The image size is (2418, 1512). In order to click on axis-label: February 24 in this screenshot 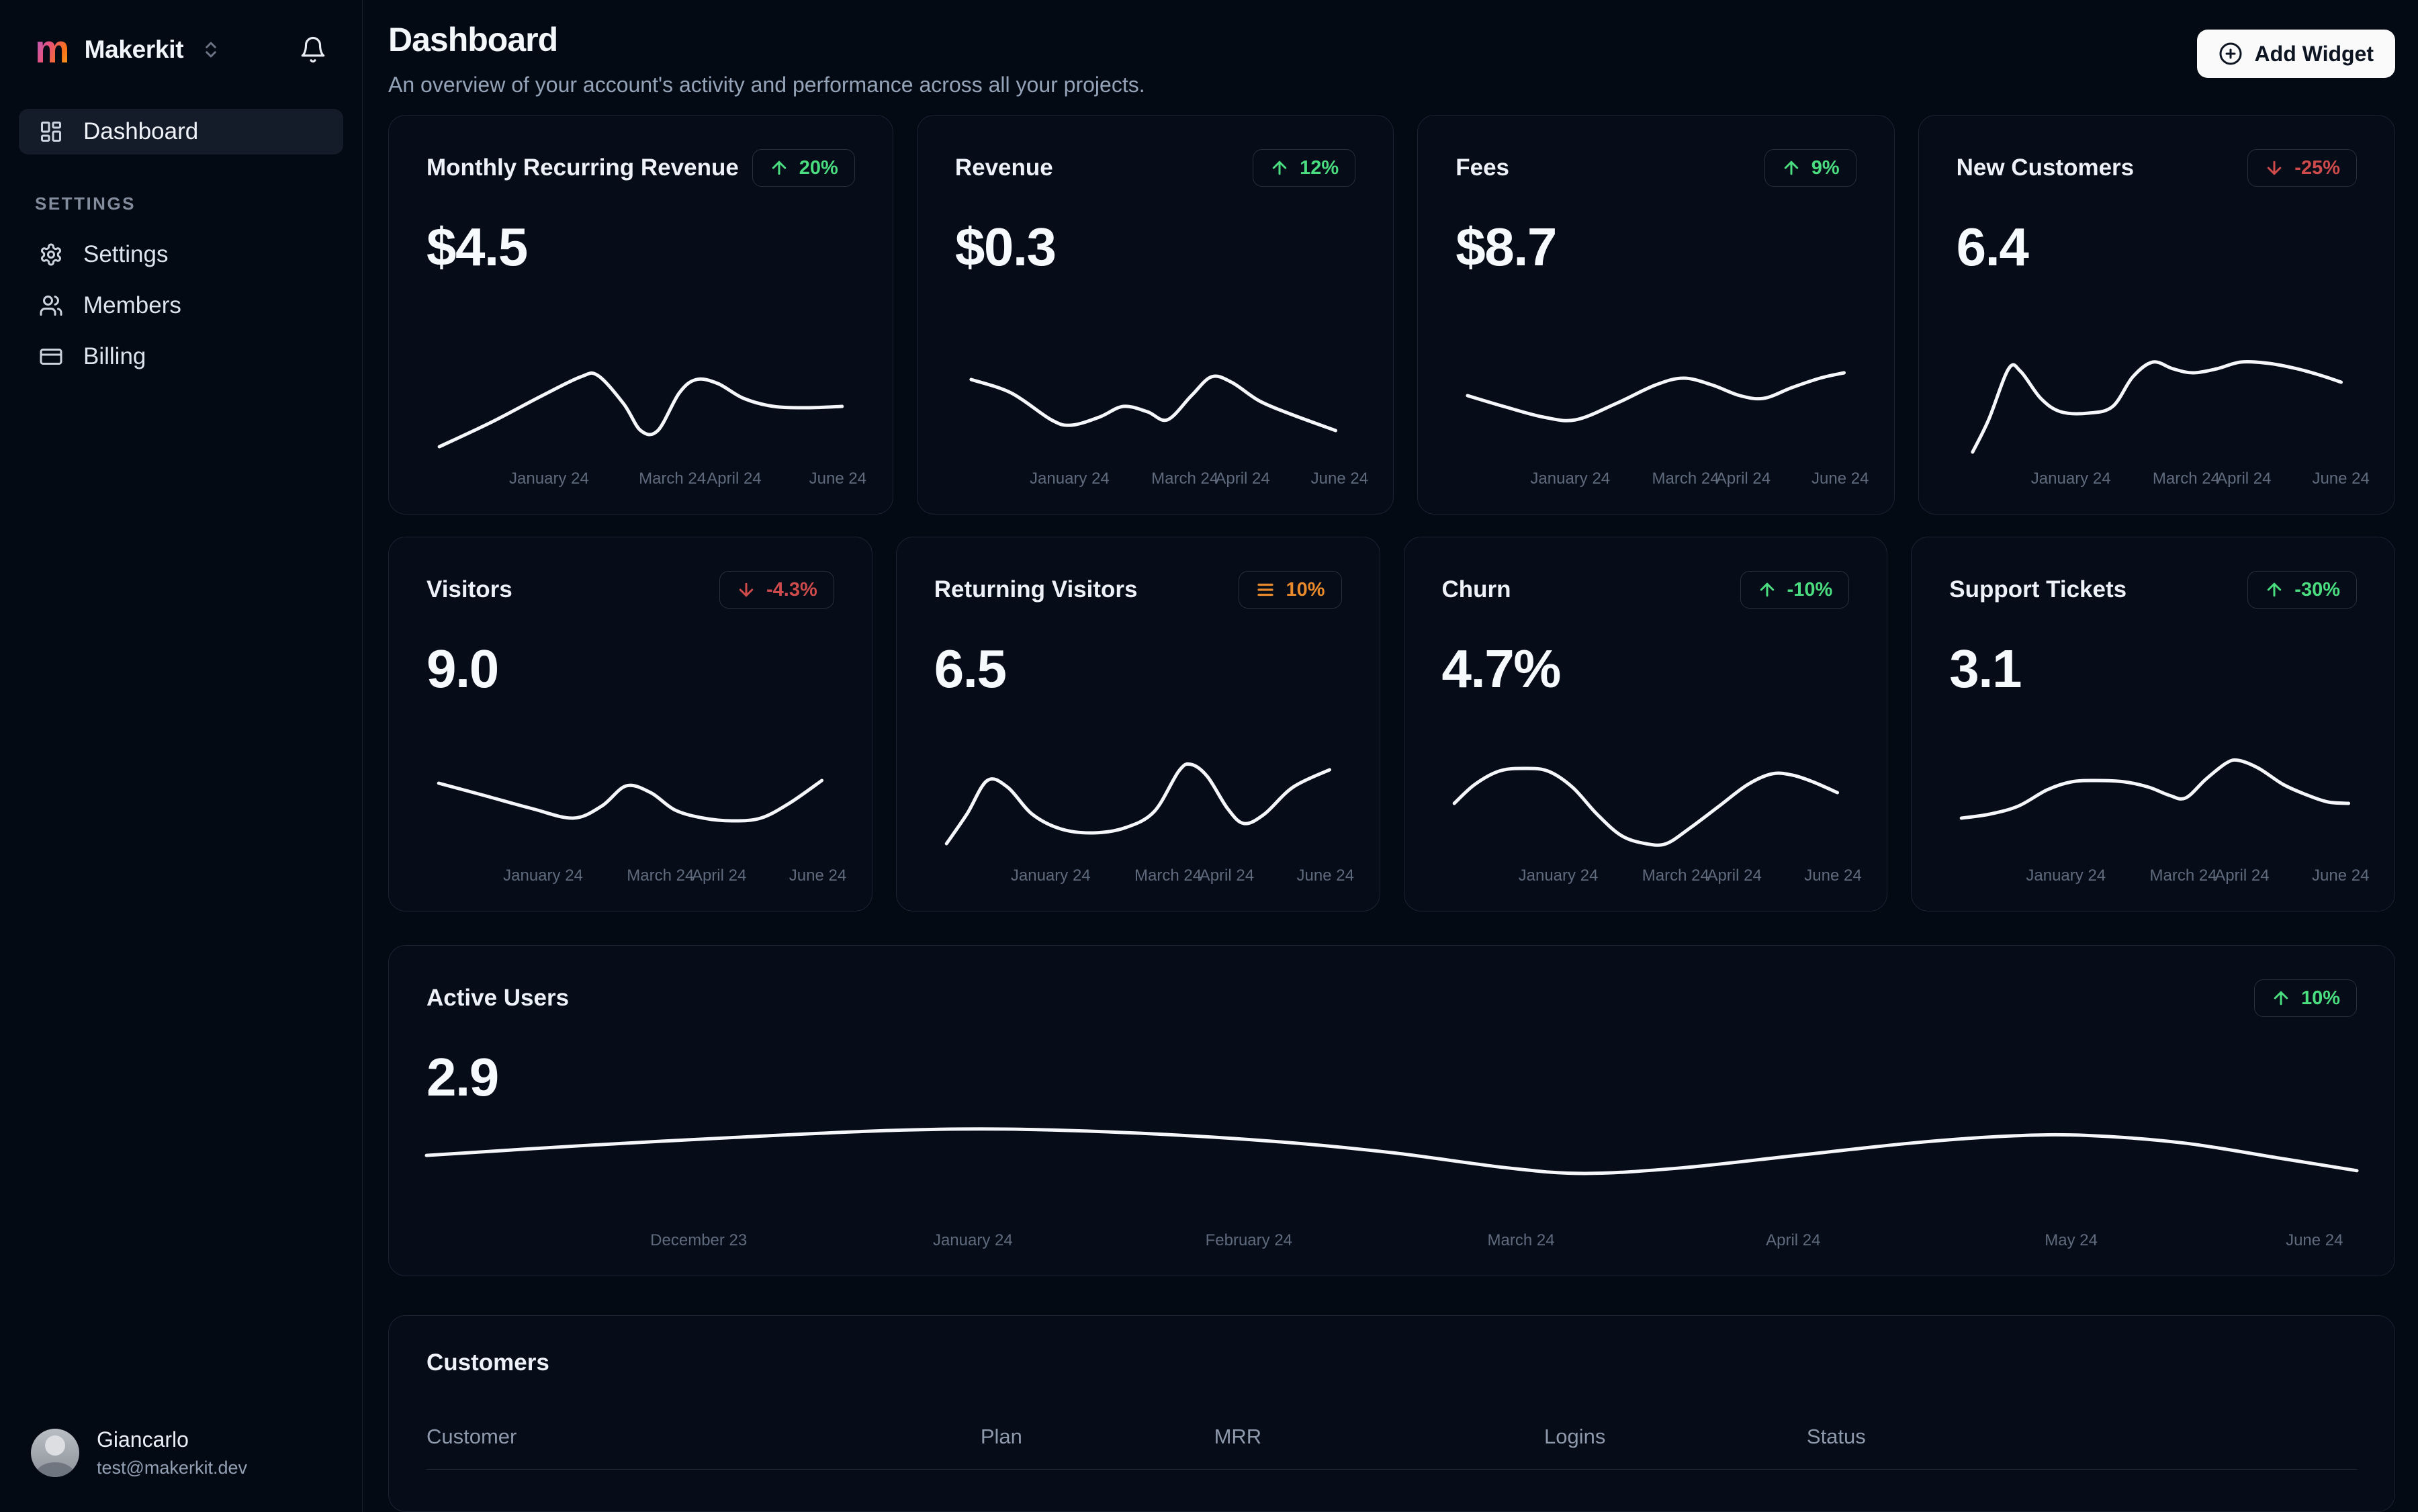, I will do `click(1249, 1240)`.